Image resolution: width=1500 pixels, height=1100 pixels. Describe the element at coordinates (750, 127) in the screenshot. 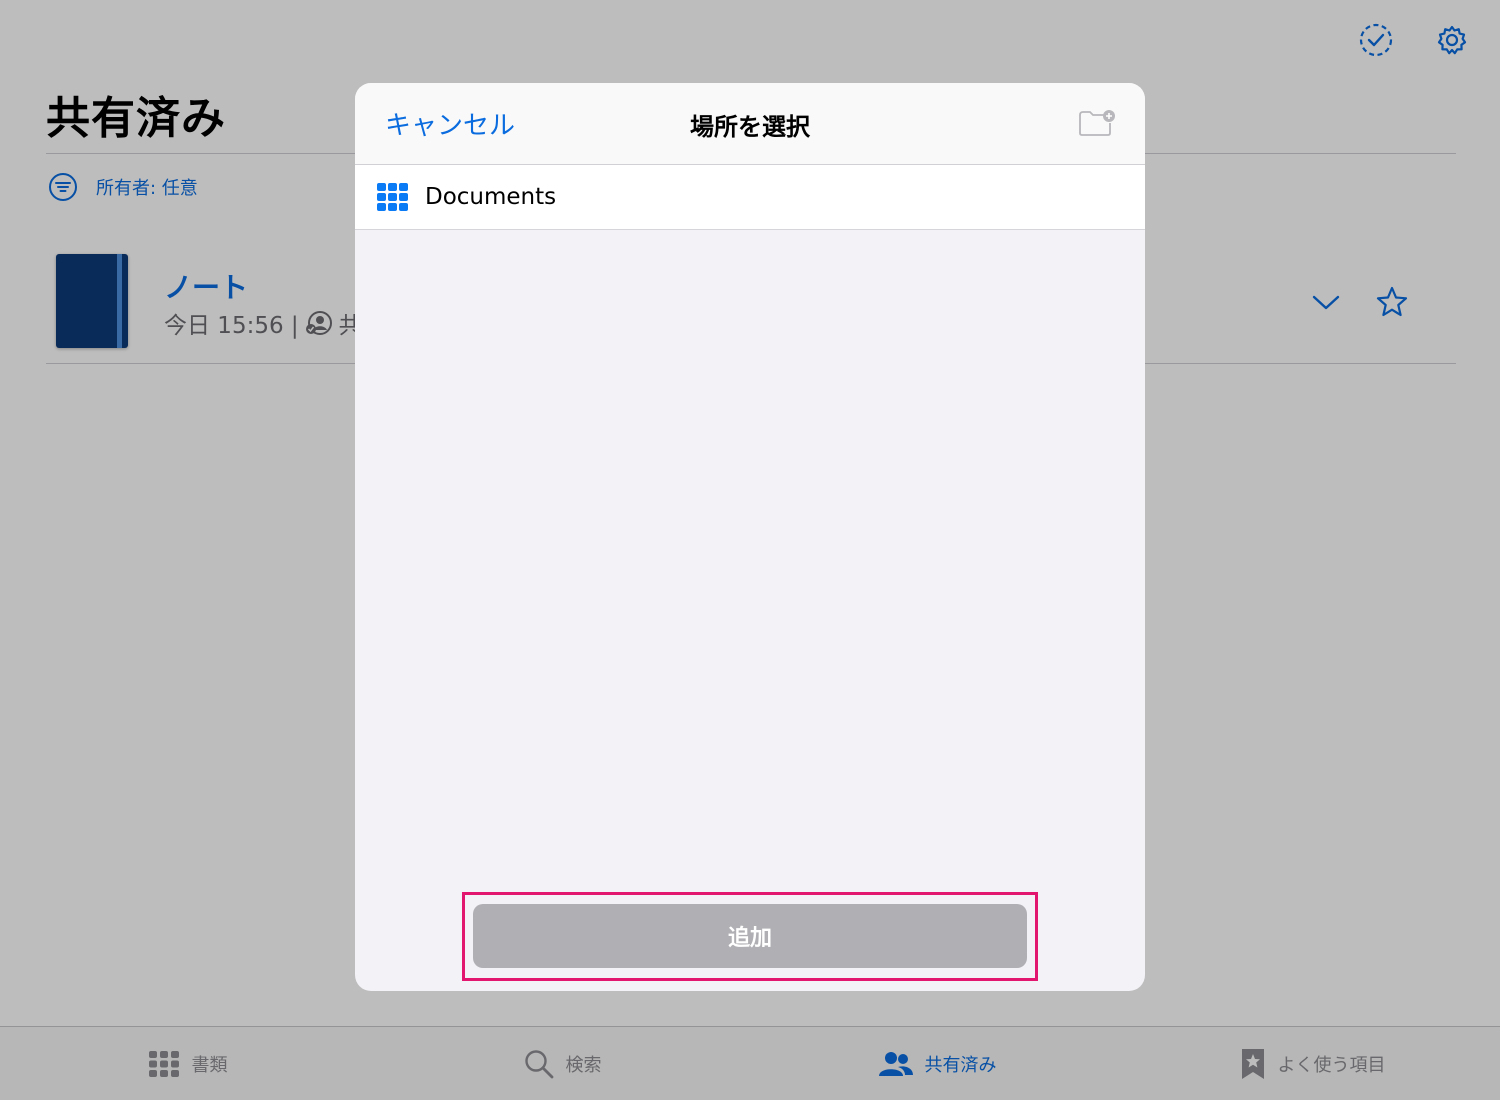

I see `dialog-title: 場所を選択` at that location.